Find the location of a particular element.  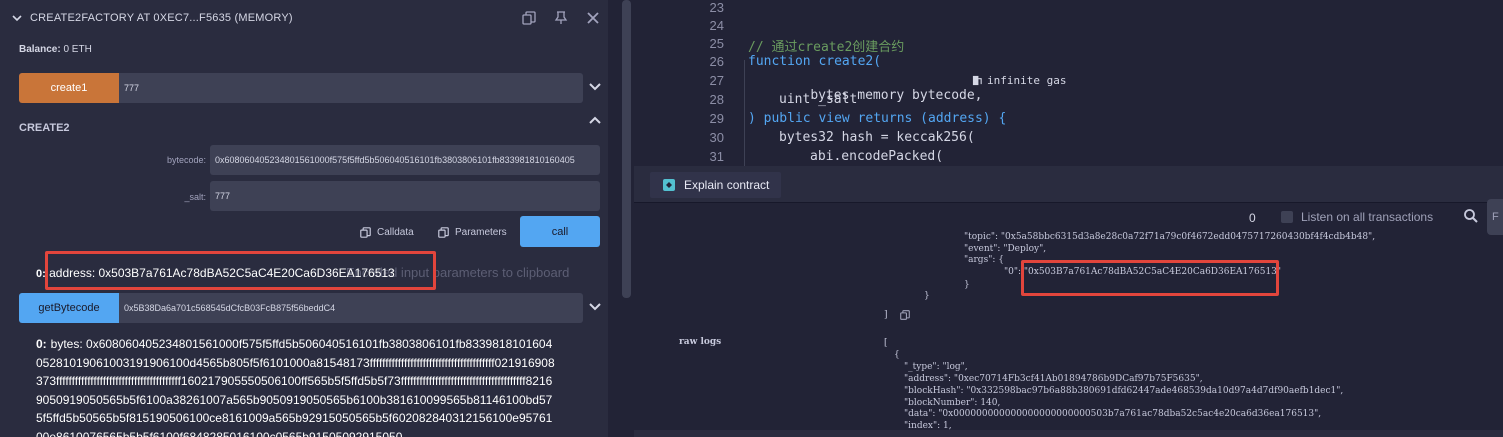

line-number: 26 is located at coordinates (716, 61).